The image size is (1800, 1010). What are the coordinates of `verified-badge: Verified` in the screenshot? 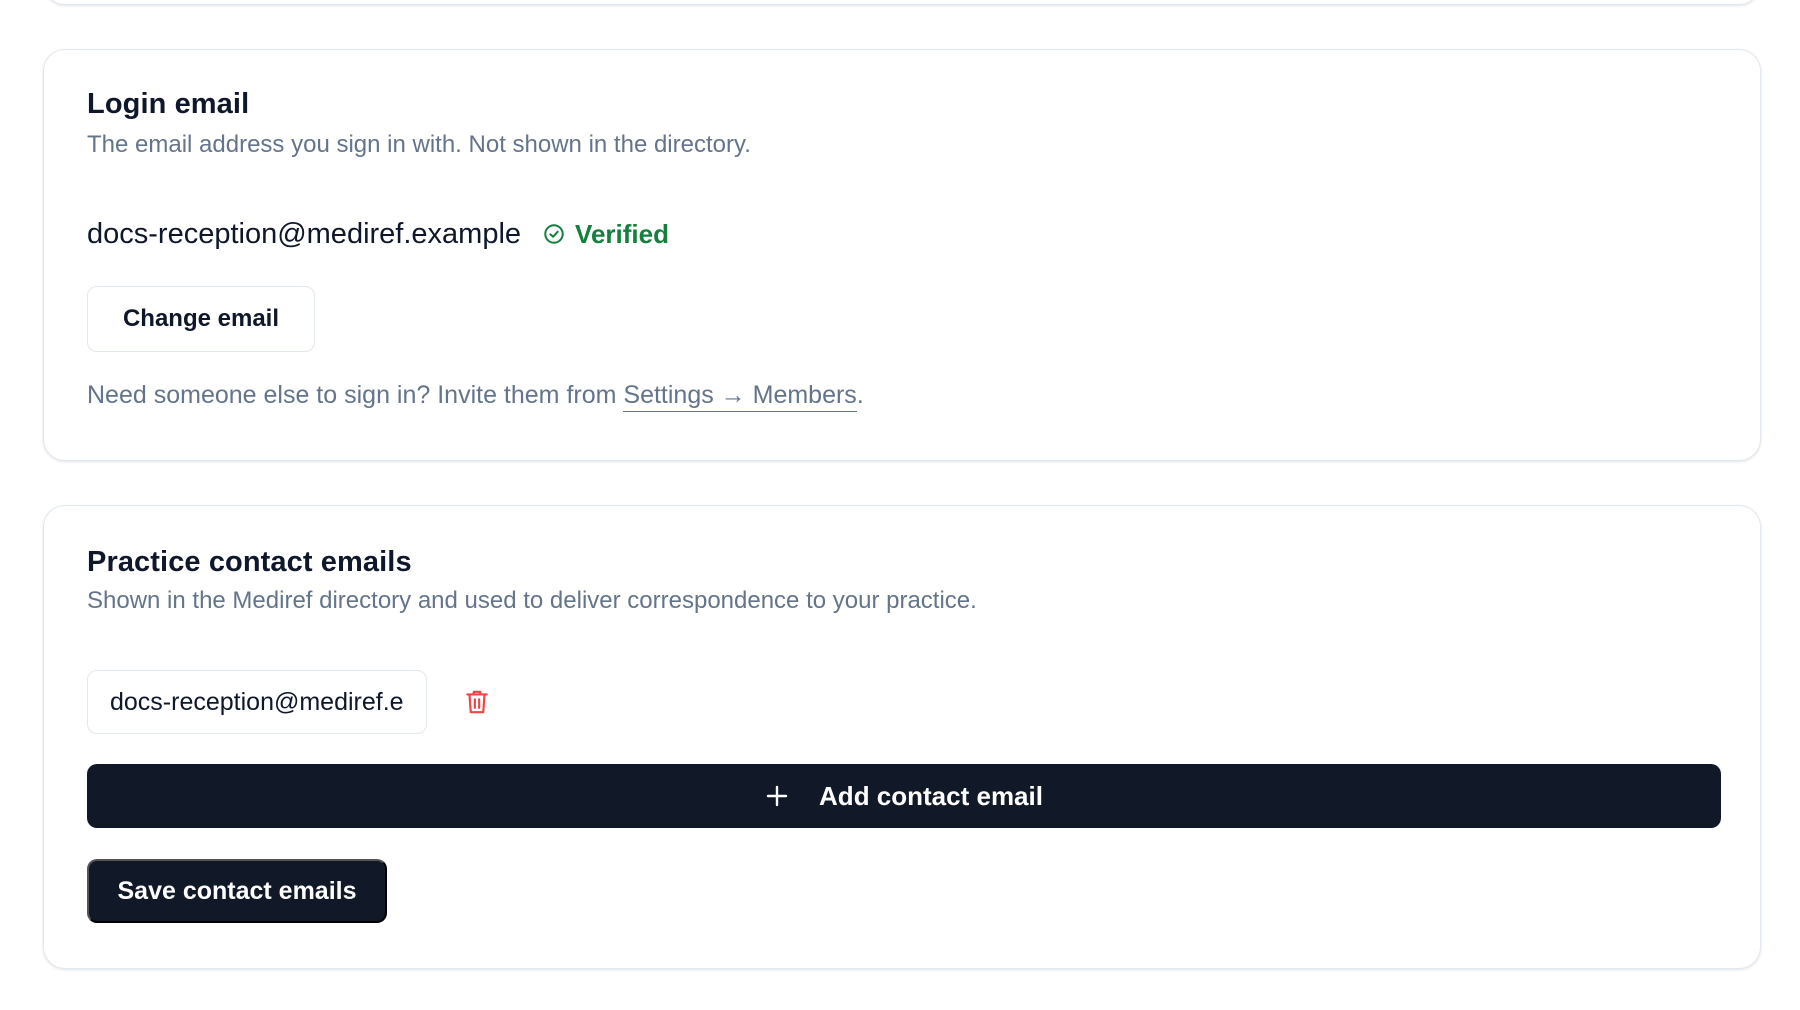 It's located at (606, 234).